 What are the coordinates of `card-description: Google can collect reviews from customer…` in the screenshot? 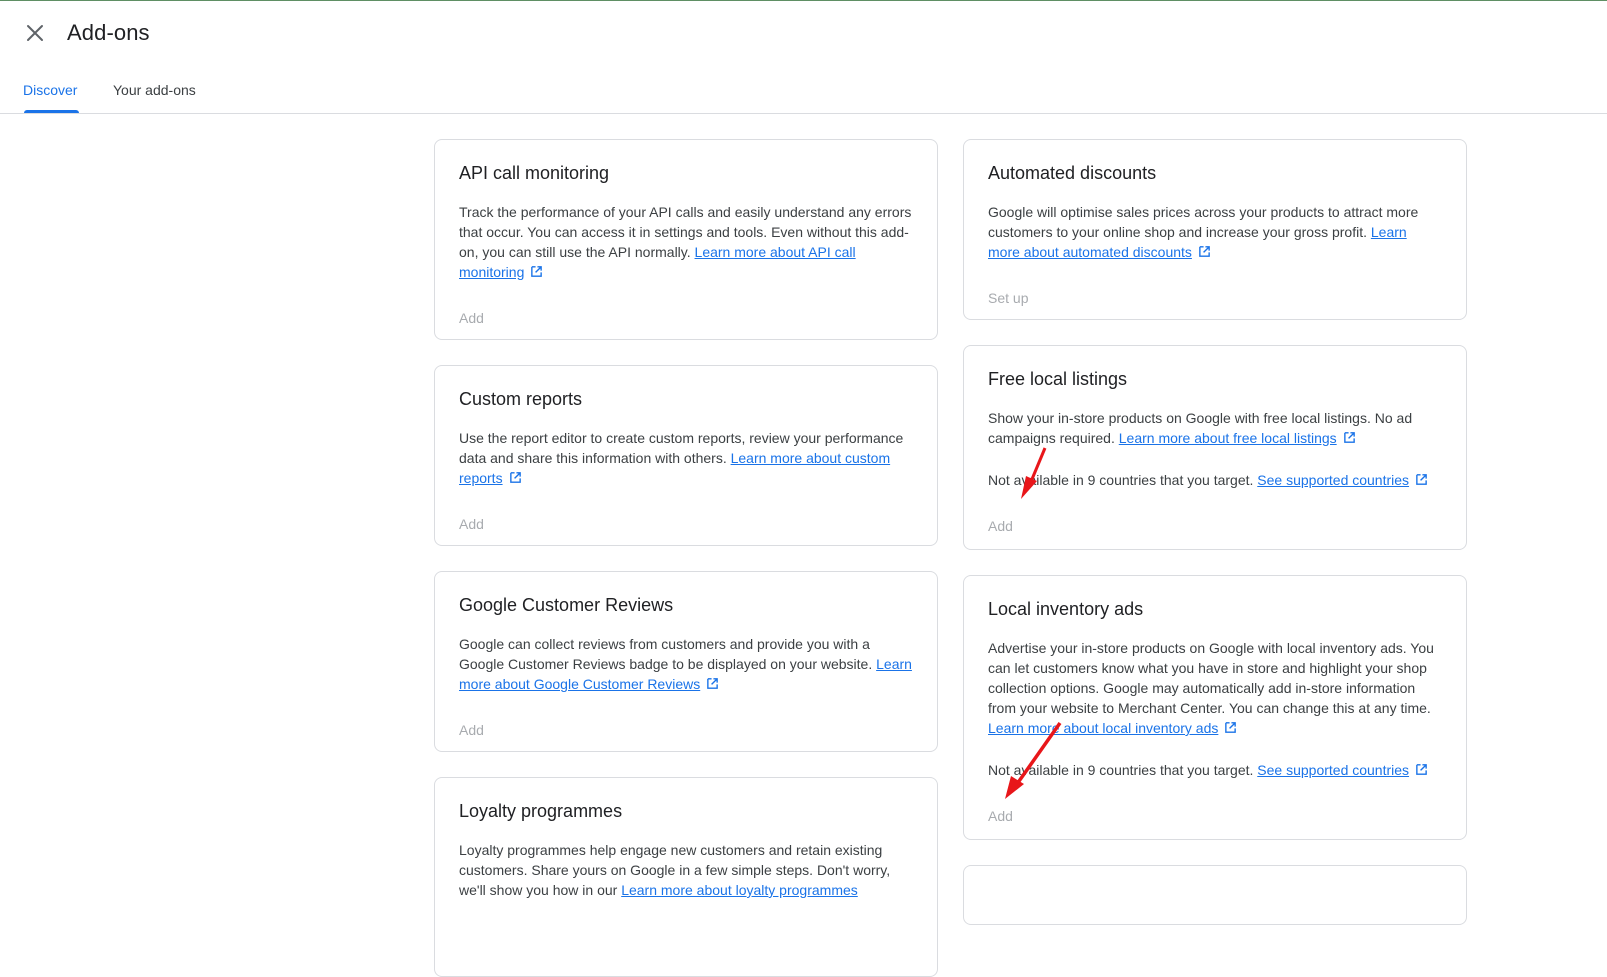 It's located at (686, 664).